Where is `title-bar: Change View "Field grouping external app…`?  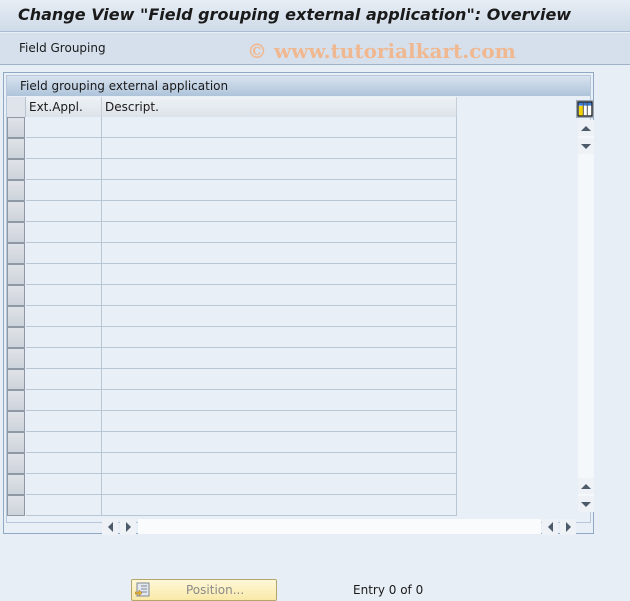 title-bar: Change View "Field grouping external app… is located at coordinates (315, 16).